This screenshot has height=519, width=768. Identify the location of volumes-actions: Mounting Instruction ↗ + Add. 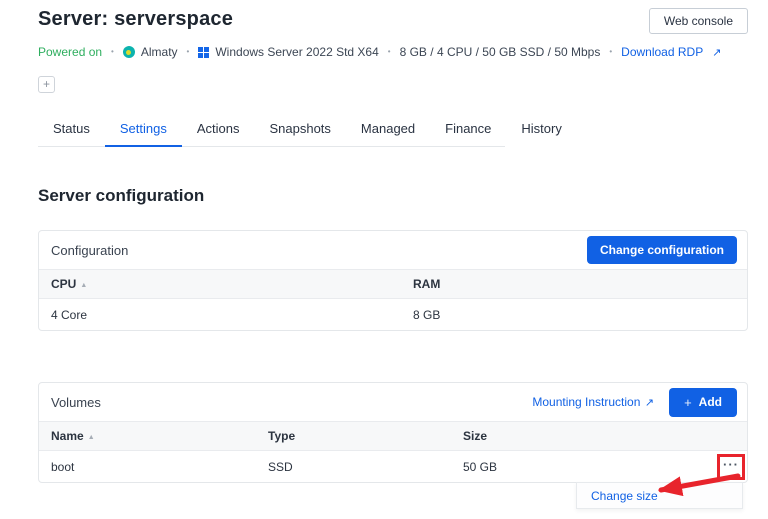
(634, 402).